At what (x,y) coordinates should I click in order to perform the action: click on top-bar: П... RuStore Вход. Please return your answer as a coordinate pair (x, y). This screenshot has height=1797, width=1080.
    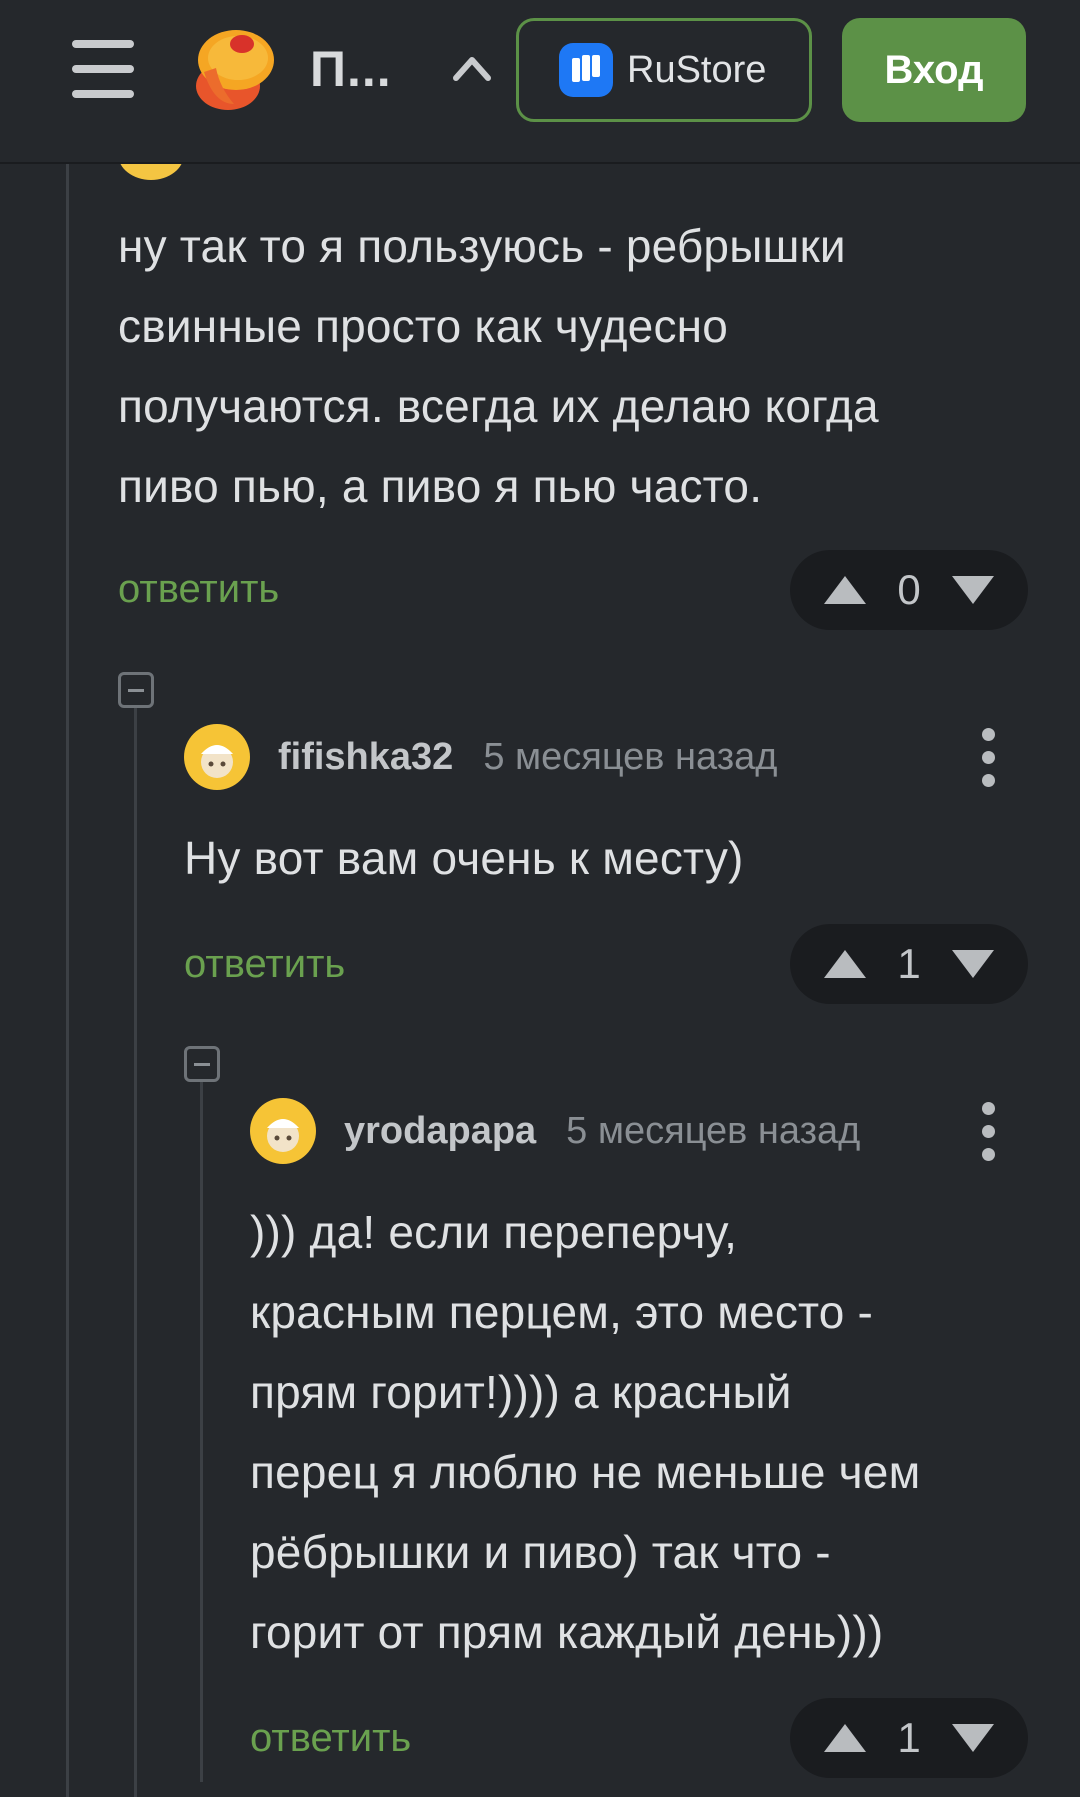
    Looking at the image, I should click on (540, 82).